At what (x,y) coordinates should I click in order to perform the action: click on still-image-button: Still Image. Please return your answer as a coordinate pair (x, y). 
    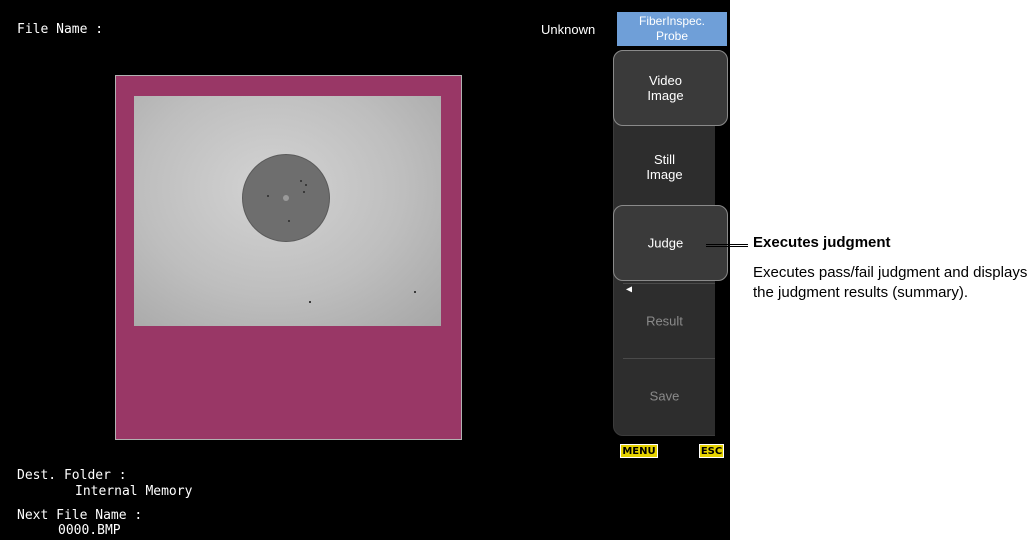
    Looking at the image, I should click on (670, 167).